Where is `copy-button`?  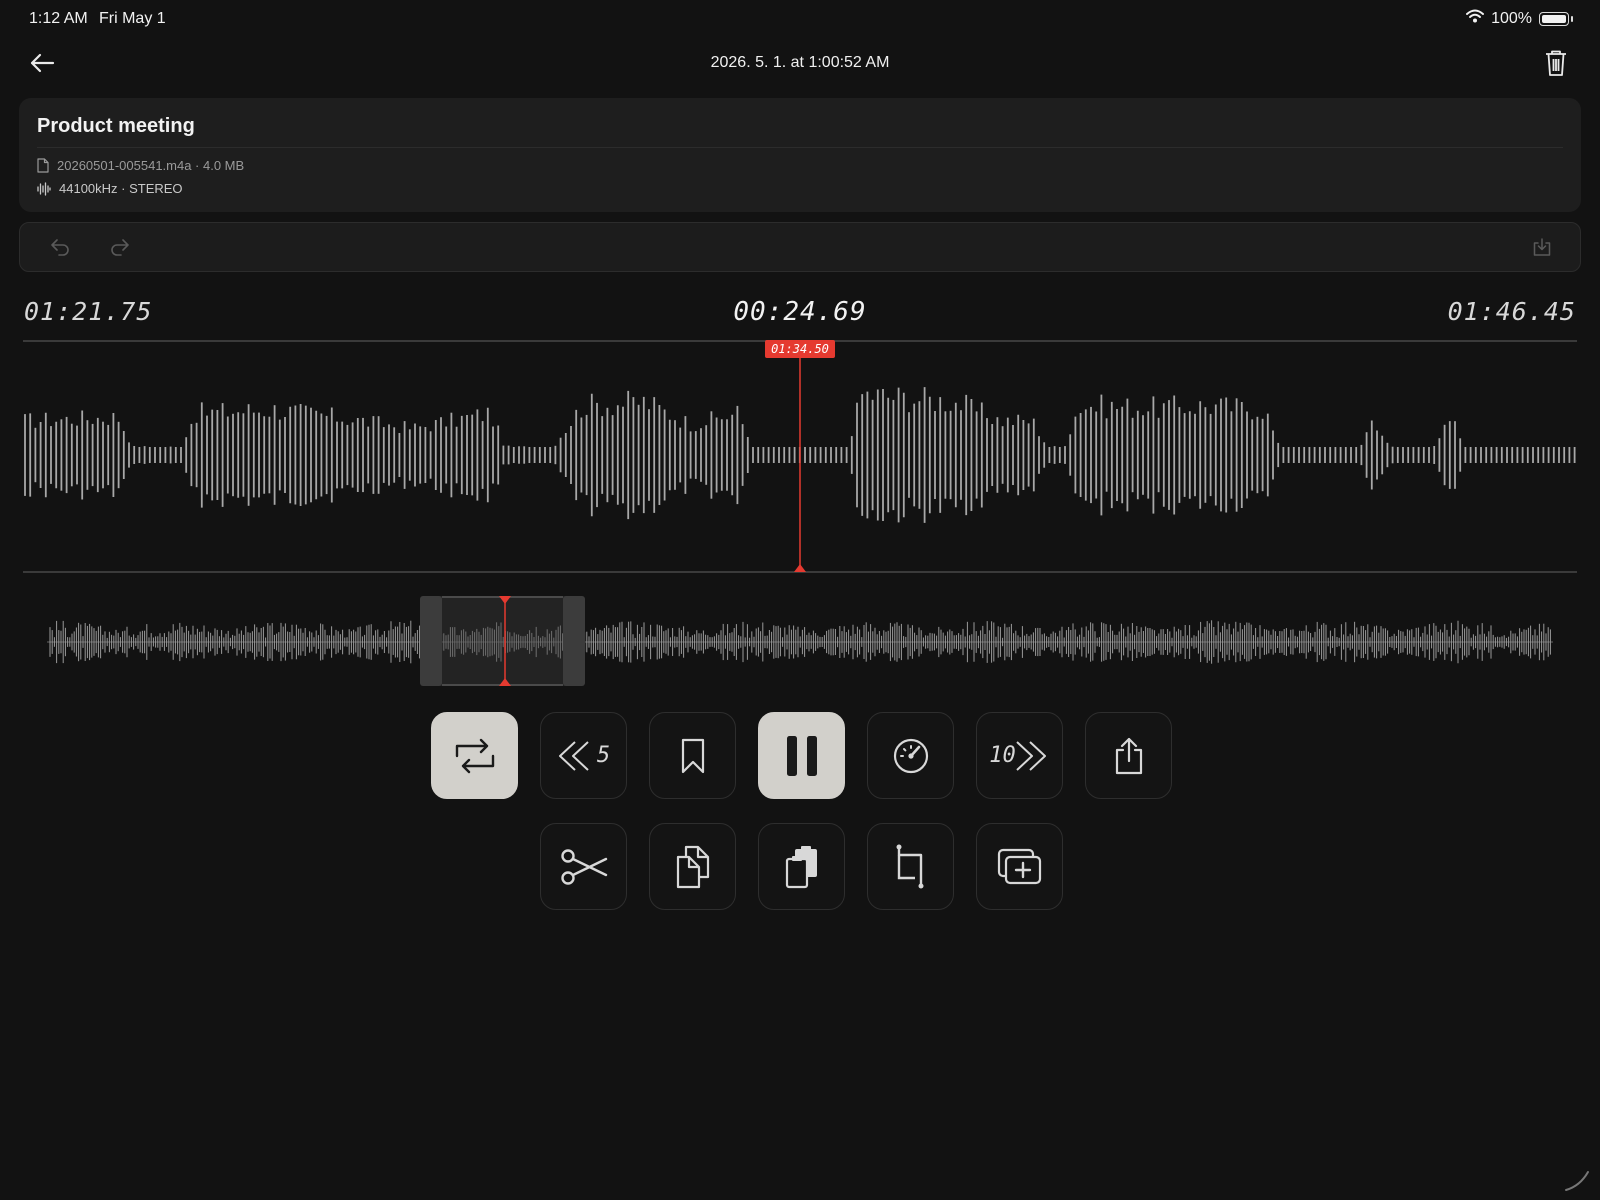 copy-button is located at coordinates (692, 866).